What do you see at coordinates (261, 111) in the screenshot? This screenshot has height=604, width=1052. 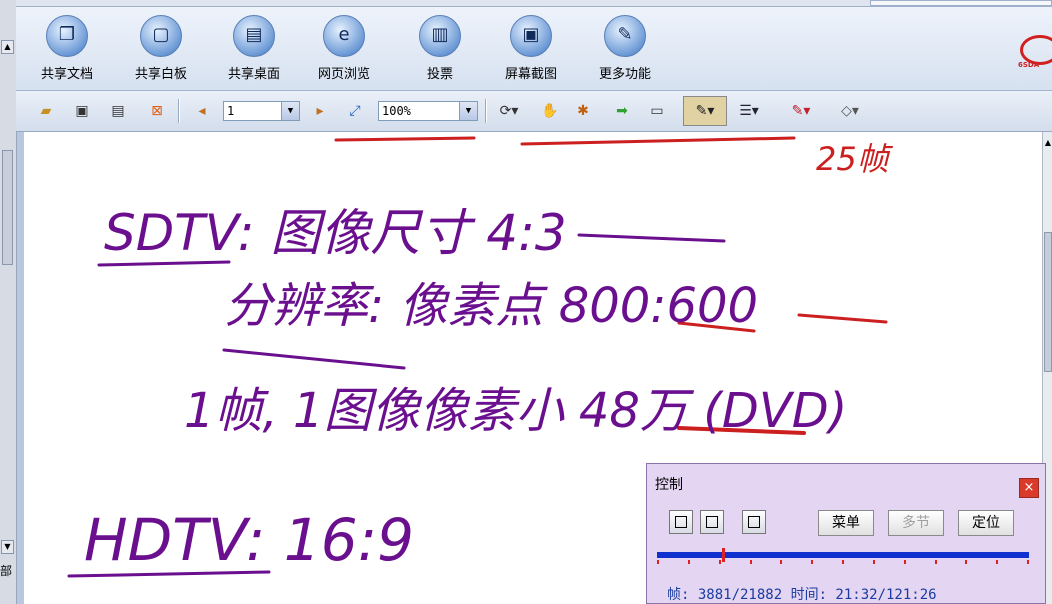 I see `page-number-select: 1 ▼` at bounding box center [261, 111].